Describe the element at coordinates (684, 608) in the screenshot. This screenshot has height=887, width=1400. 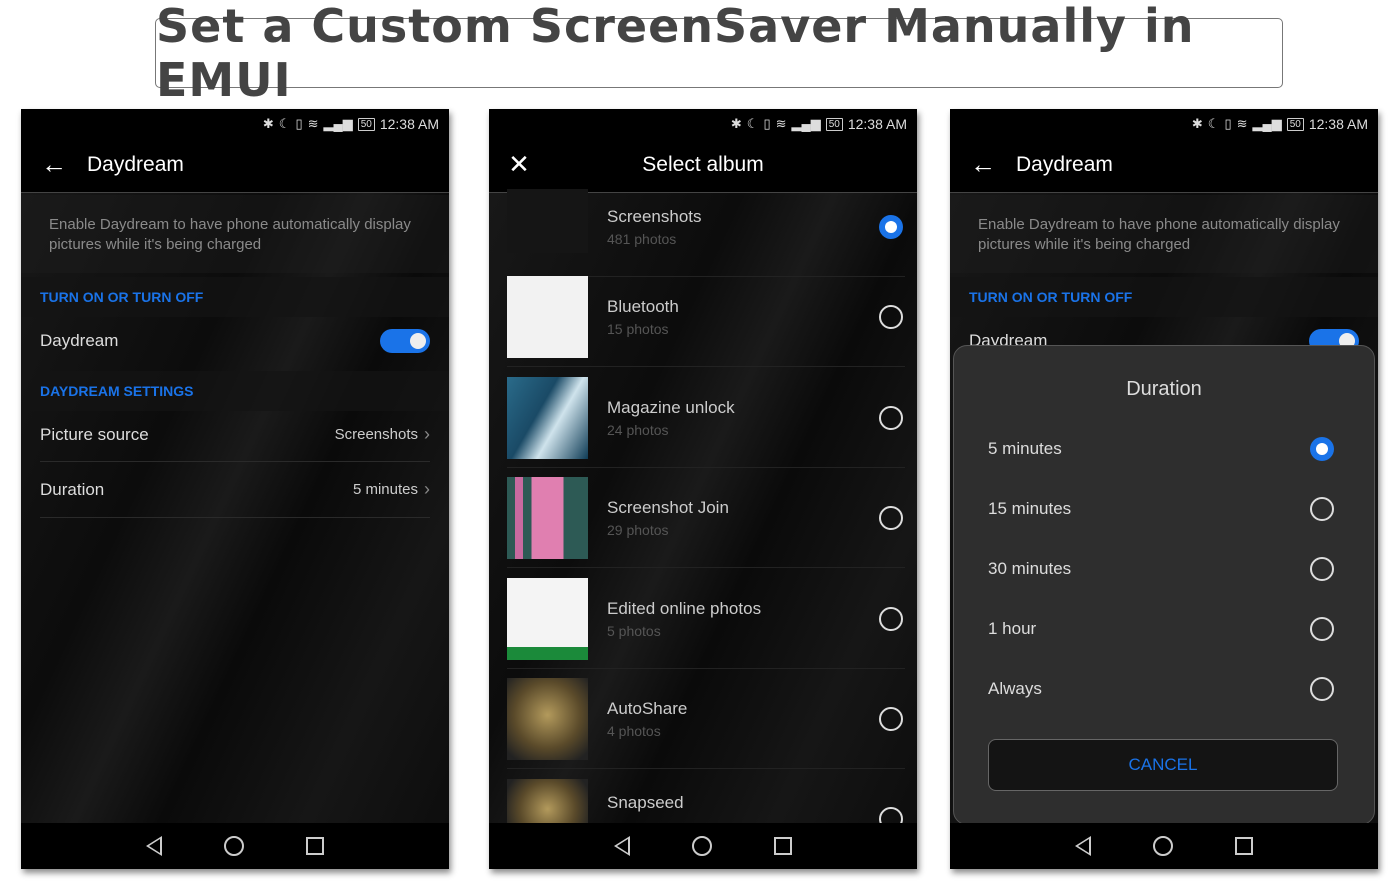
I see `album-name: Edited online photos` at that location.